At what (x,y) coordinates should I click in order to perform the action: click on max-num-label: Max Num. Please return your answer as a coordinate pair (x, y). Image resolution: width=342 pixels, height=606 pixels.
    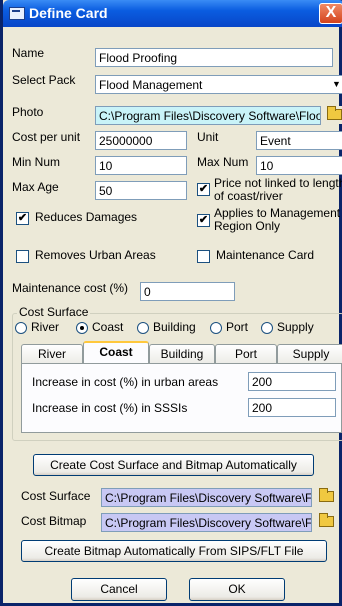
    Looking at the image, I should click on (223, 162).